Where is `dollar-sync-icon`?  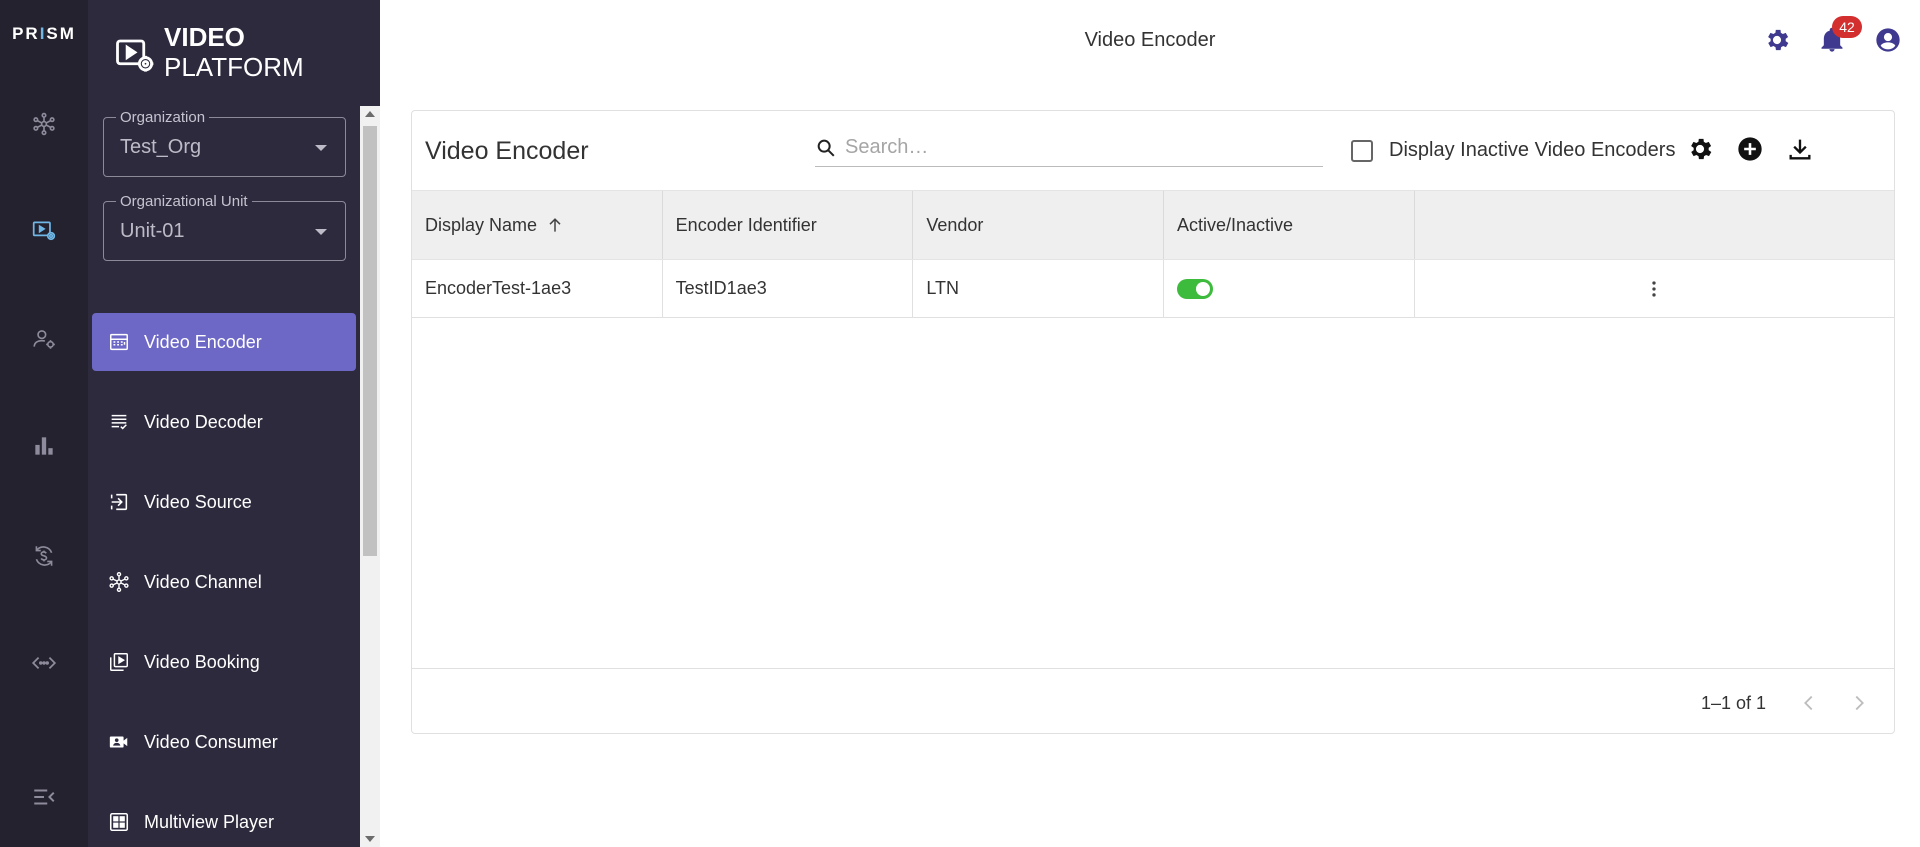
dollar-sync-icon is located at coordinates (44, 556).